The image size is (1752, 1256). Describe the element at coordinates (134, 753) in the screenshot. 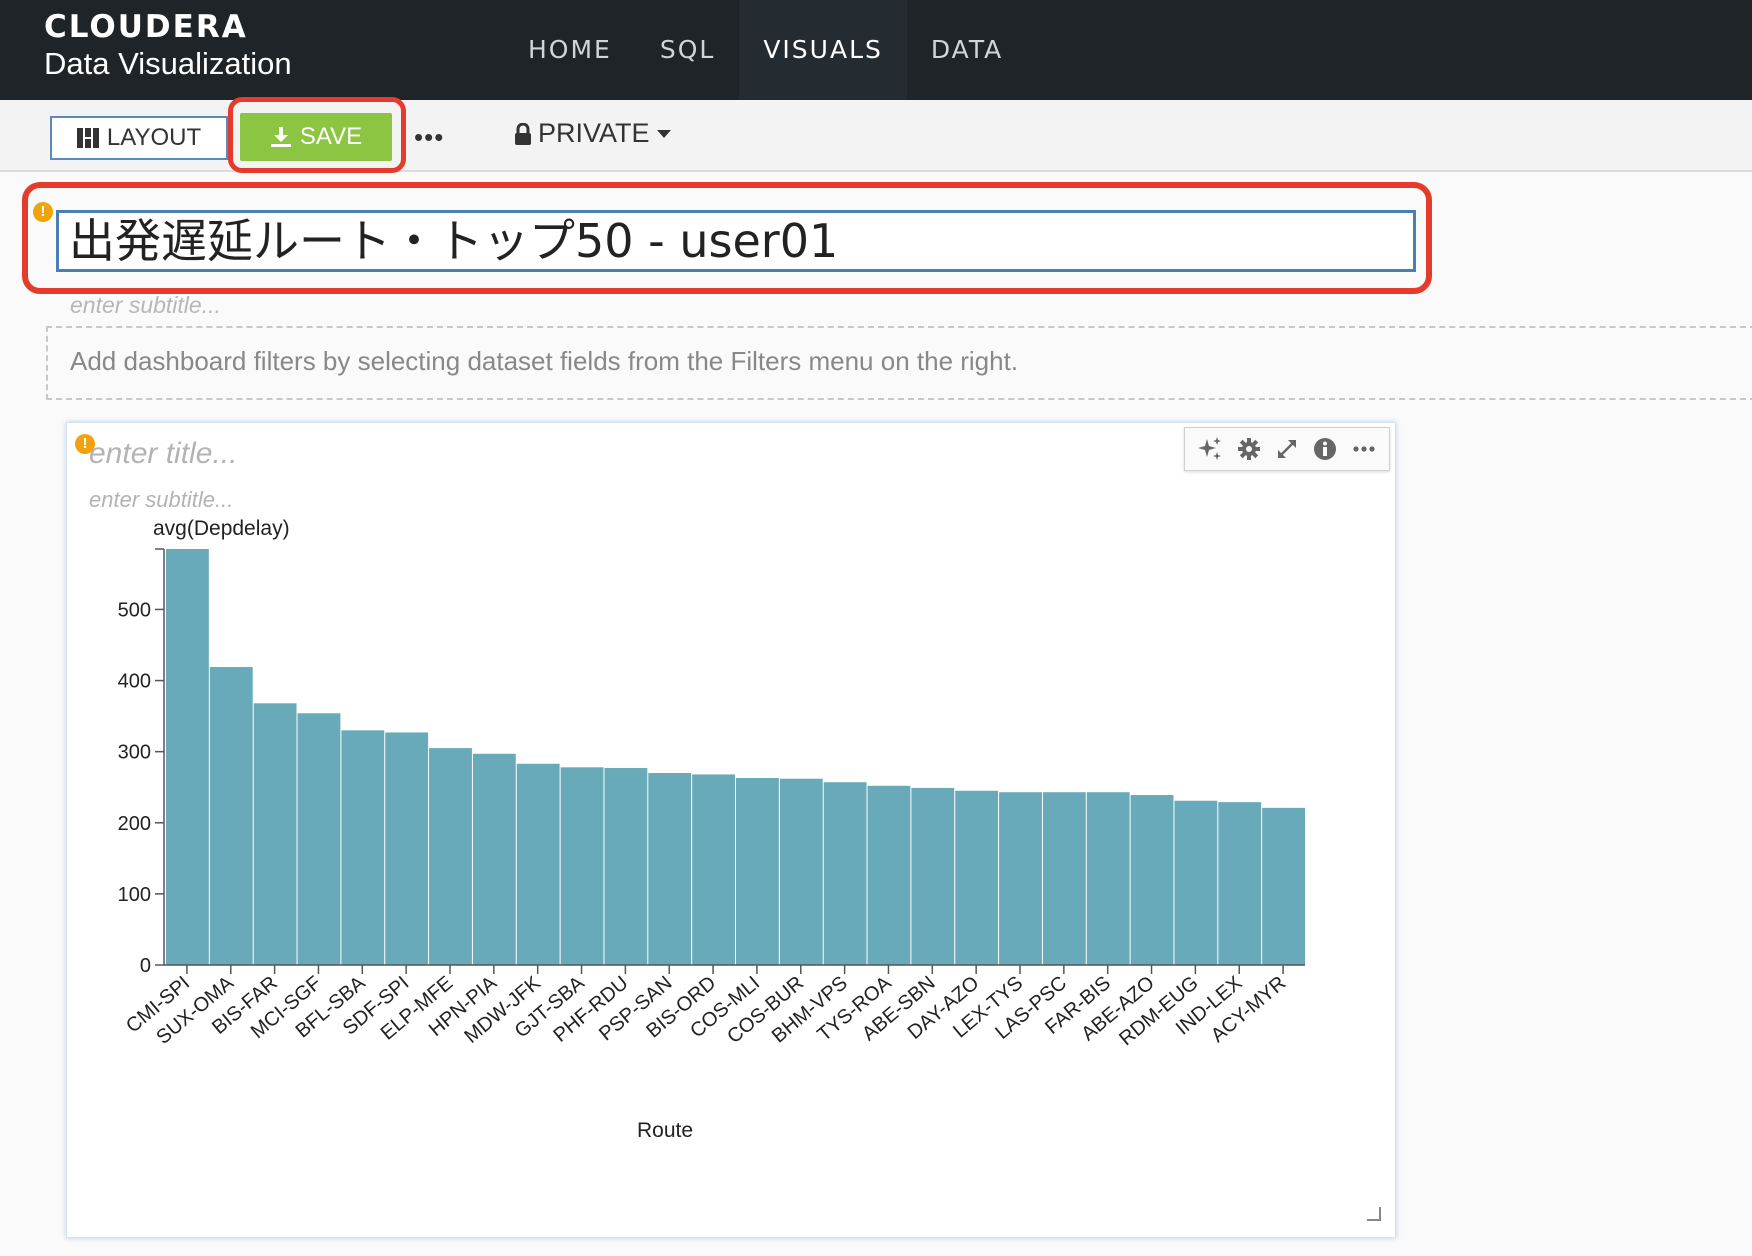

I see `y-tick-label: 300` at that location.